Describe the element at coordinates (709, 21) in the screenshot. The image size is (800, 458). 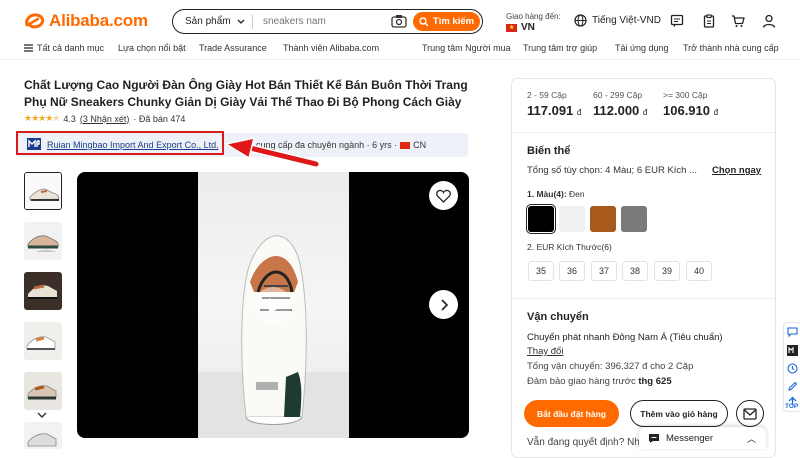
I see `orders-icon` at that location.